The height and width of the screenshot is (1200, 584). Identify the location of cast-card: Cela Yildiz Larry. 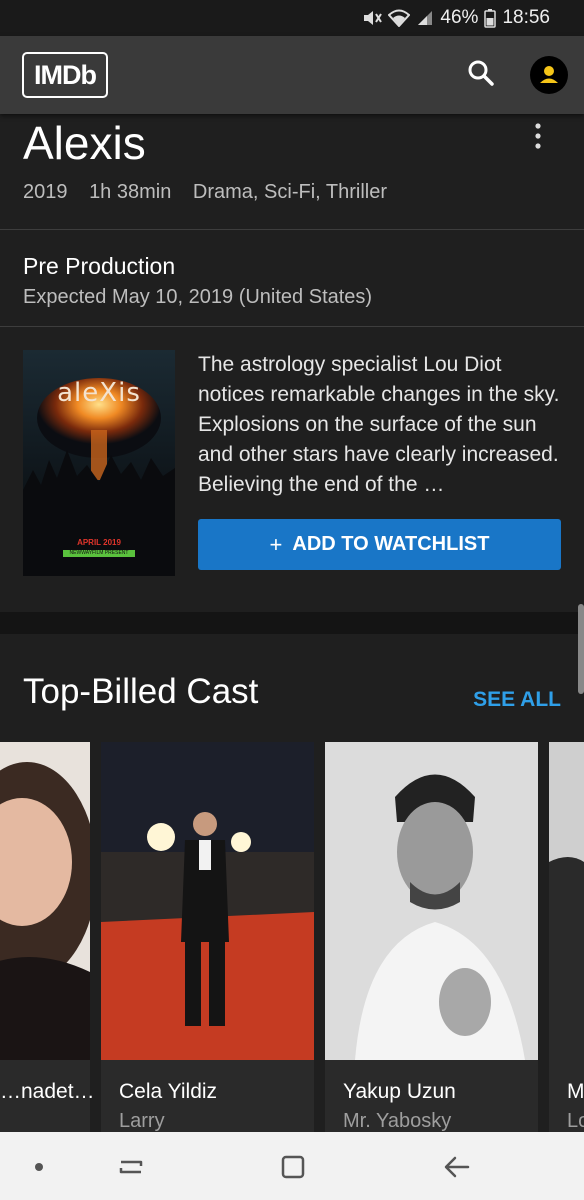
(207, 937).